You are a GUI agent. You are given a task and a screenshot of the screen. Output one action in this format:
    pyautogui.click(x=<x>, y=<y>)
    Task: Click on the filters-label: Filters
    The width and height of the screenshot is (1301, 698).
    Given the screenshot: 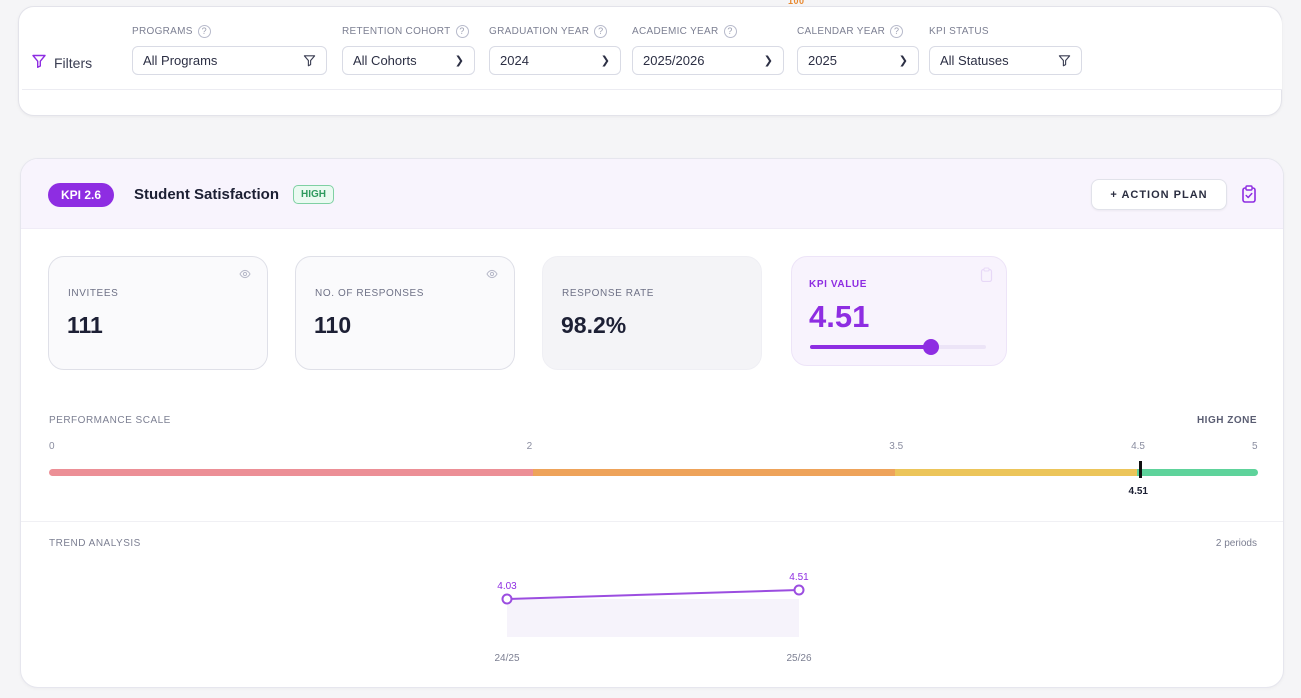 What is the action you would take?
    pyautogui.click(x=73, y=62)
    